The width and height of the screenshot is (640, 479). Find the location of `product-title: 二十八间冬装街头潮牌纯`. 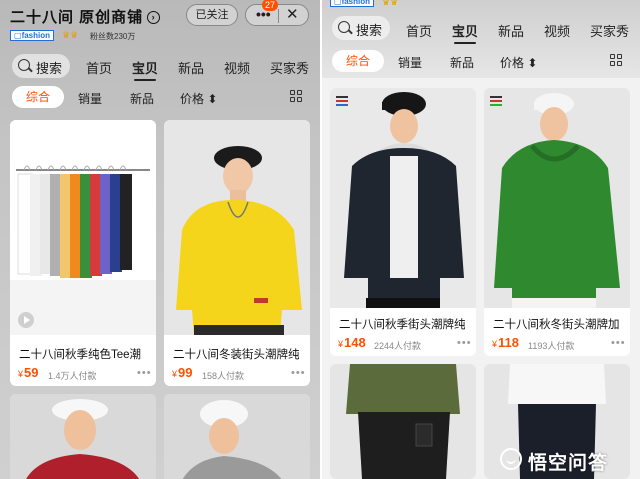

product-title: 二十八间冬装街头潮牌纯 is located at coordinates (236, 354).